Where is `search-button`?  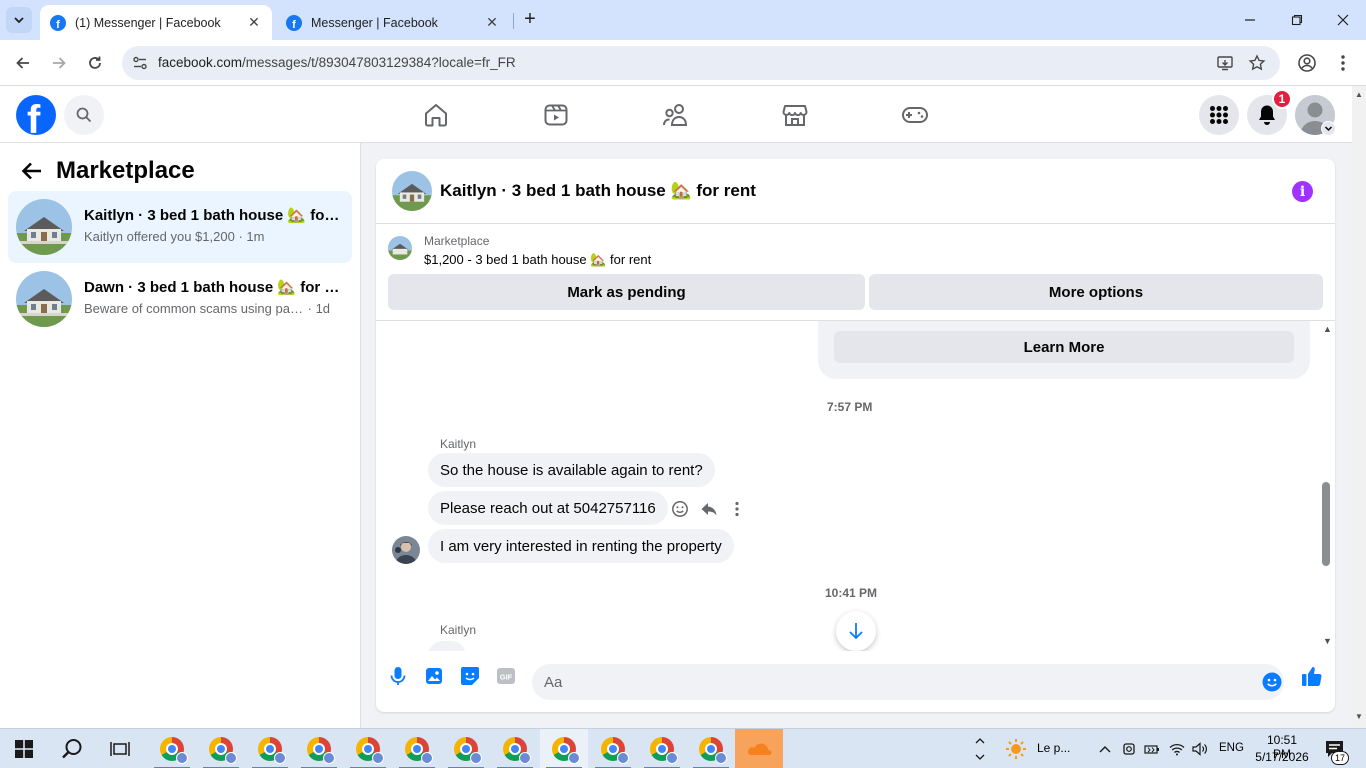
search-button is located at coordinates (84, 115).